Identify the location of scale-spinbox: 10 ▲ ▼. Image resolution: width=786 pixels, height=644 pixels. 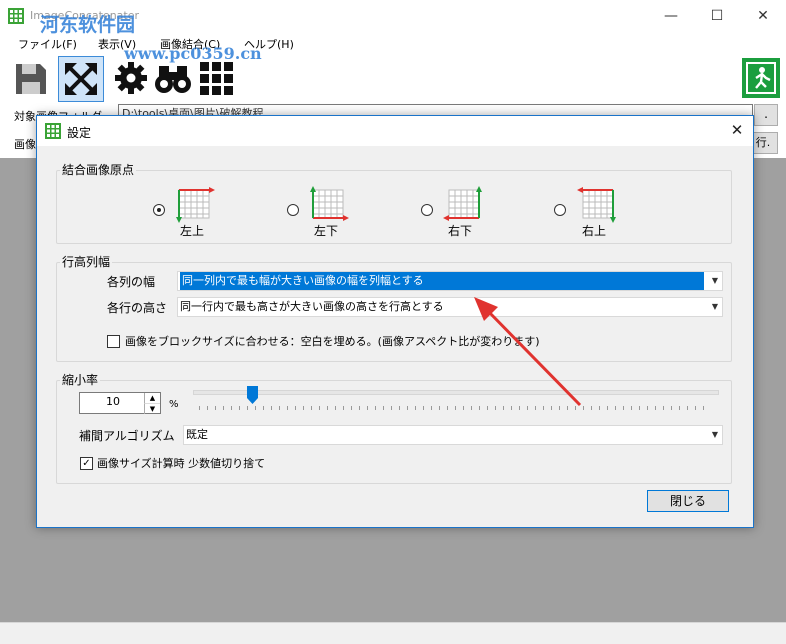
(120, 403).